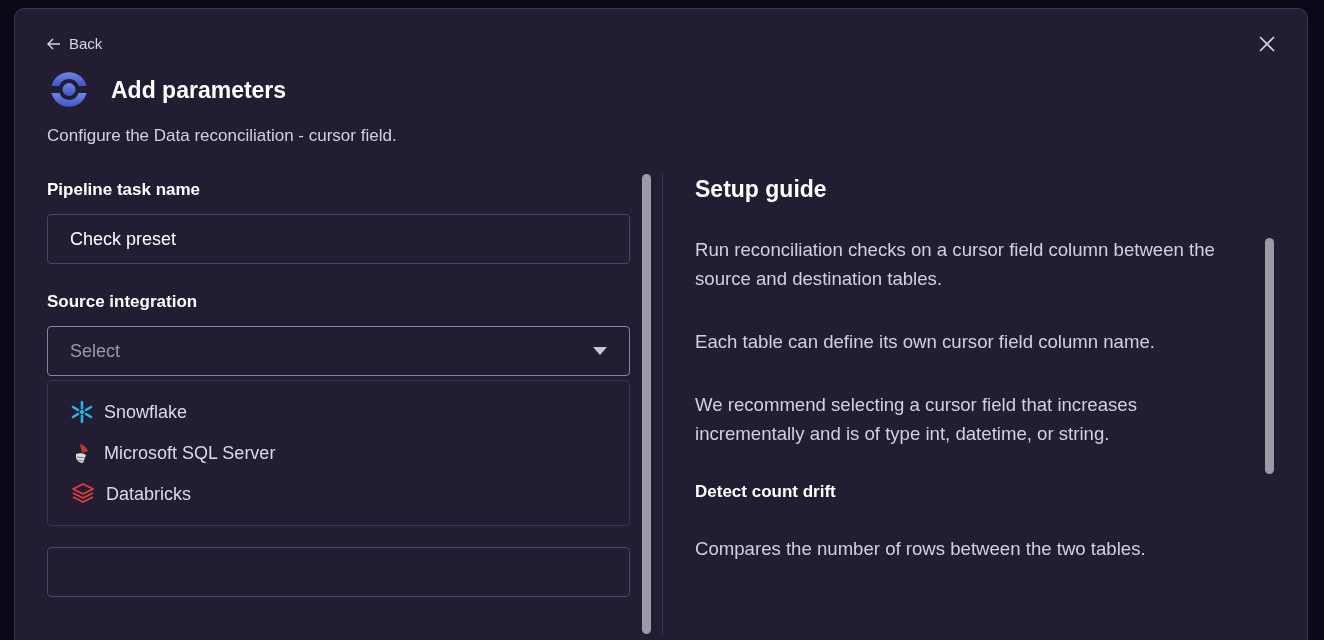  Describe the element at coordinates (124, 190) in the screenshot. I see `field-label: Pipeline task name` at that location.